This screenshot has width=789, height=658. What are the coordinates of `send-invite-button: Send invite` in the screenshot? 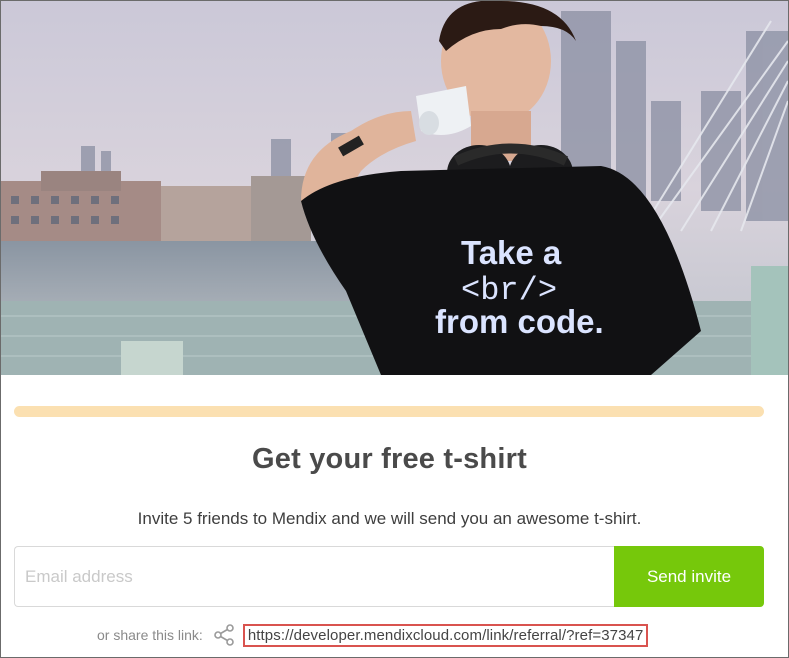 It's located at (689, 576).